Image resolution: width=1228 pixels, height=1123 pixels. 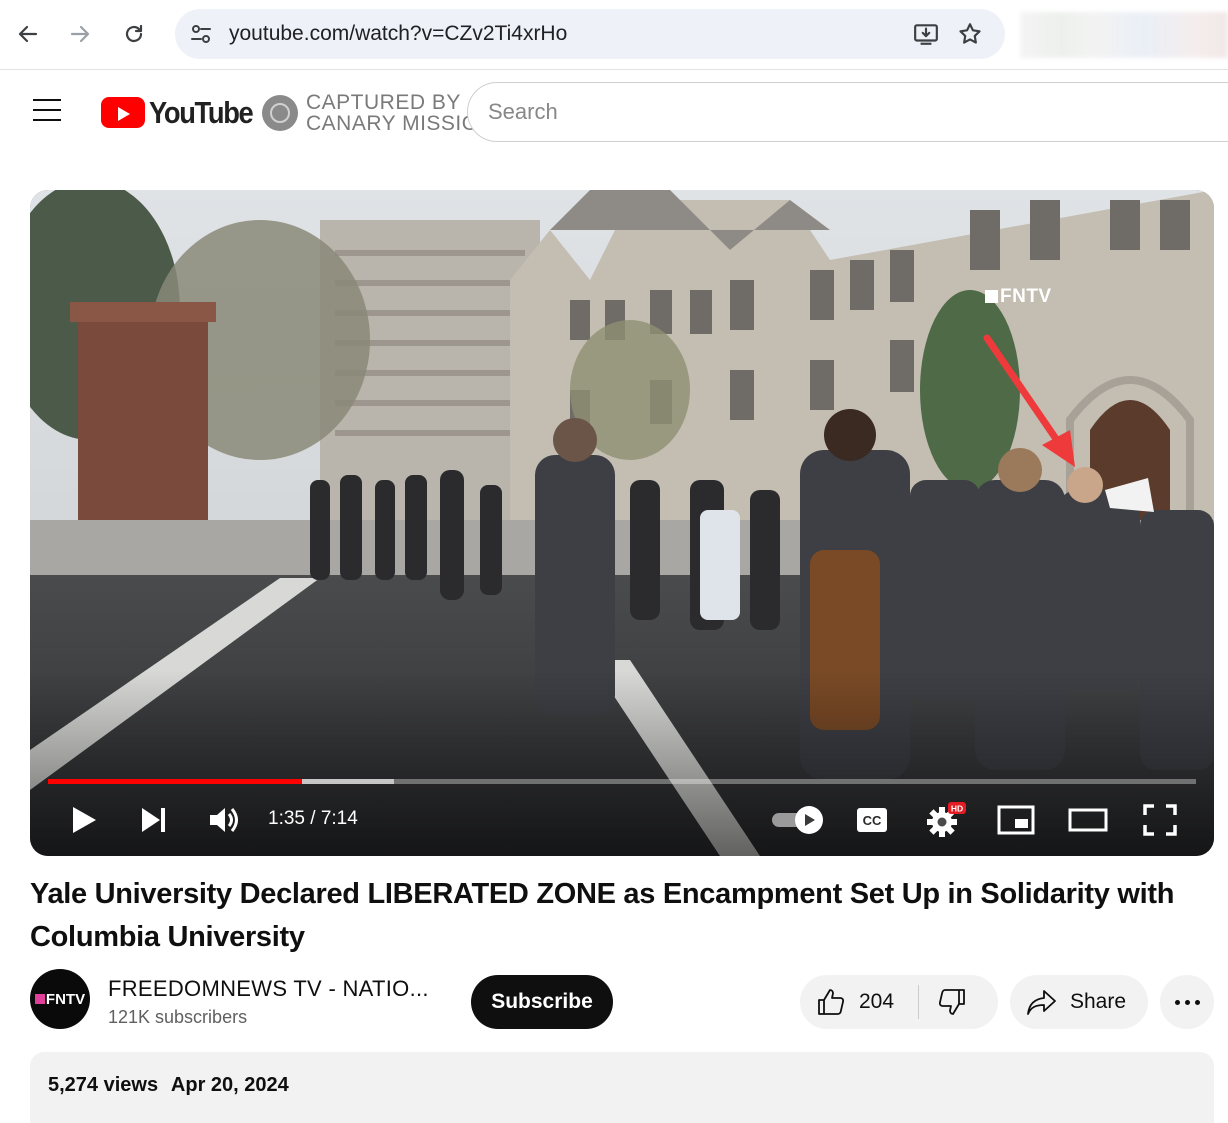 What do you see at coordinates (622, 1087) in the screenshot?
I see `description-box: 5,274 views Apr 20, 2024` at bounding box center [622, 1087].